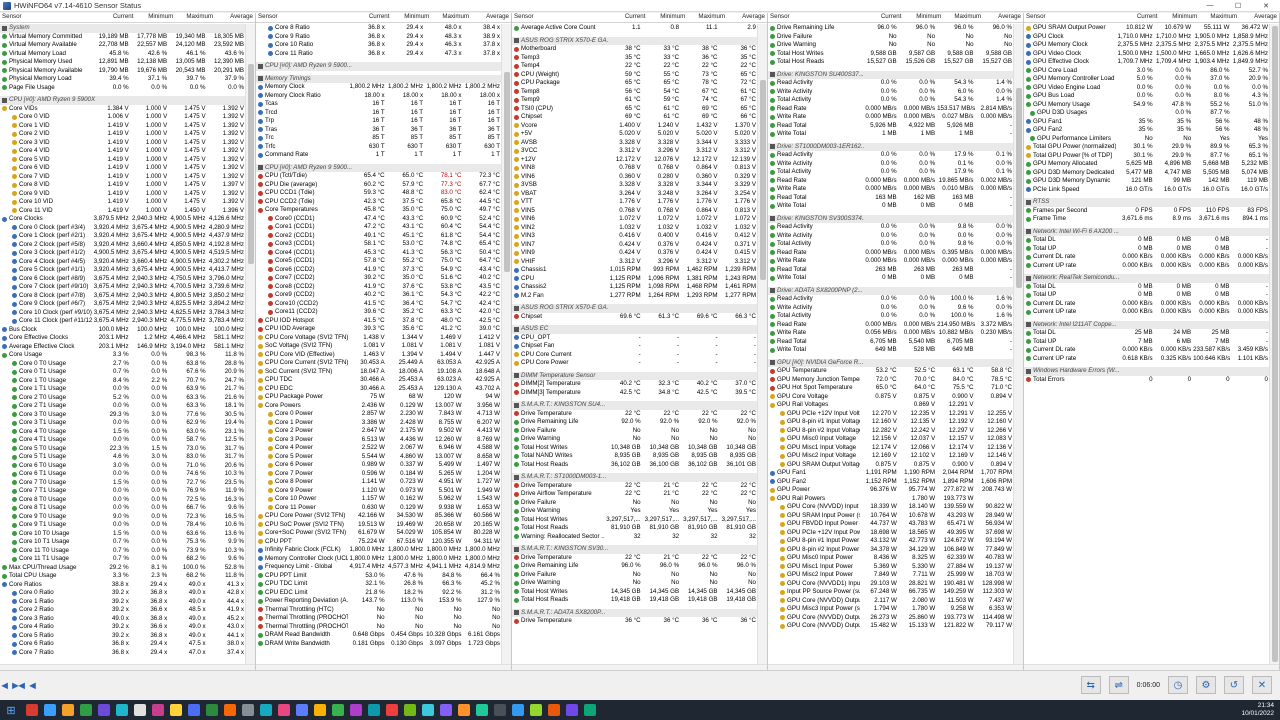 This screenshot has height=720, width=1280. I want to click on sensor-row: Read Total 163 MB 162 MB 163 MB -, so click(891, 198).